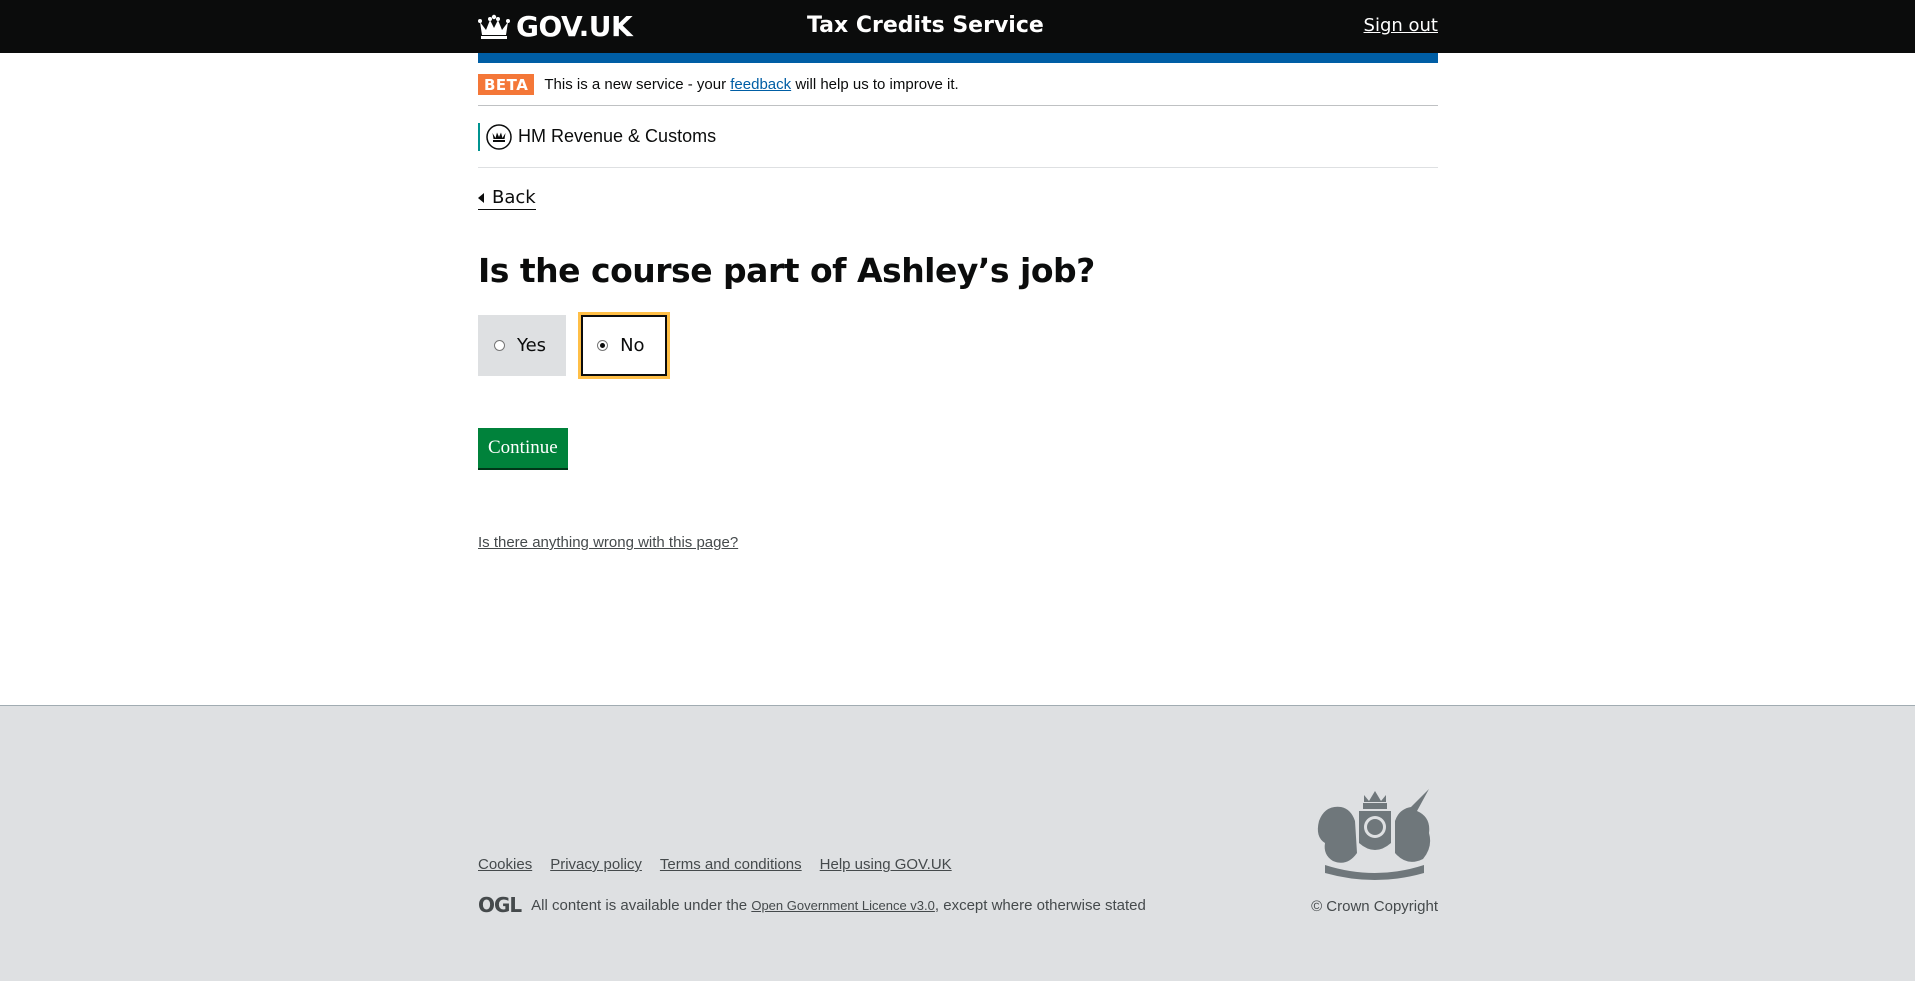 This screenshot has width=1915, height=981. I want to click on govuk-logo-link: GOV.UK, so click(555, 26).